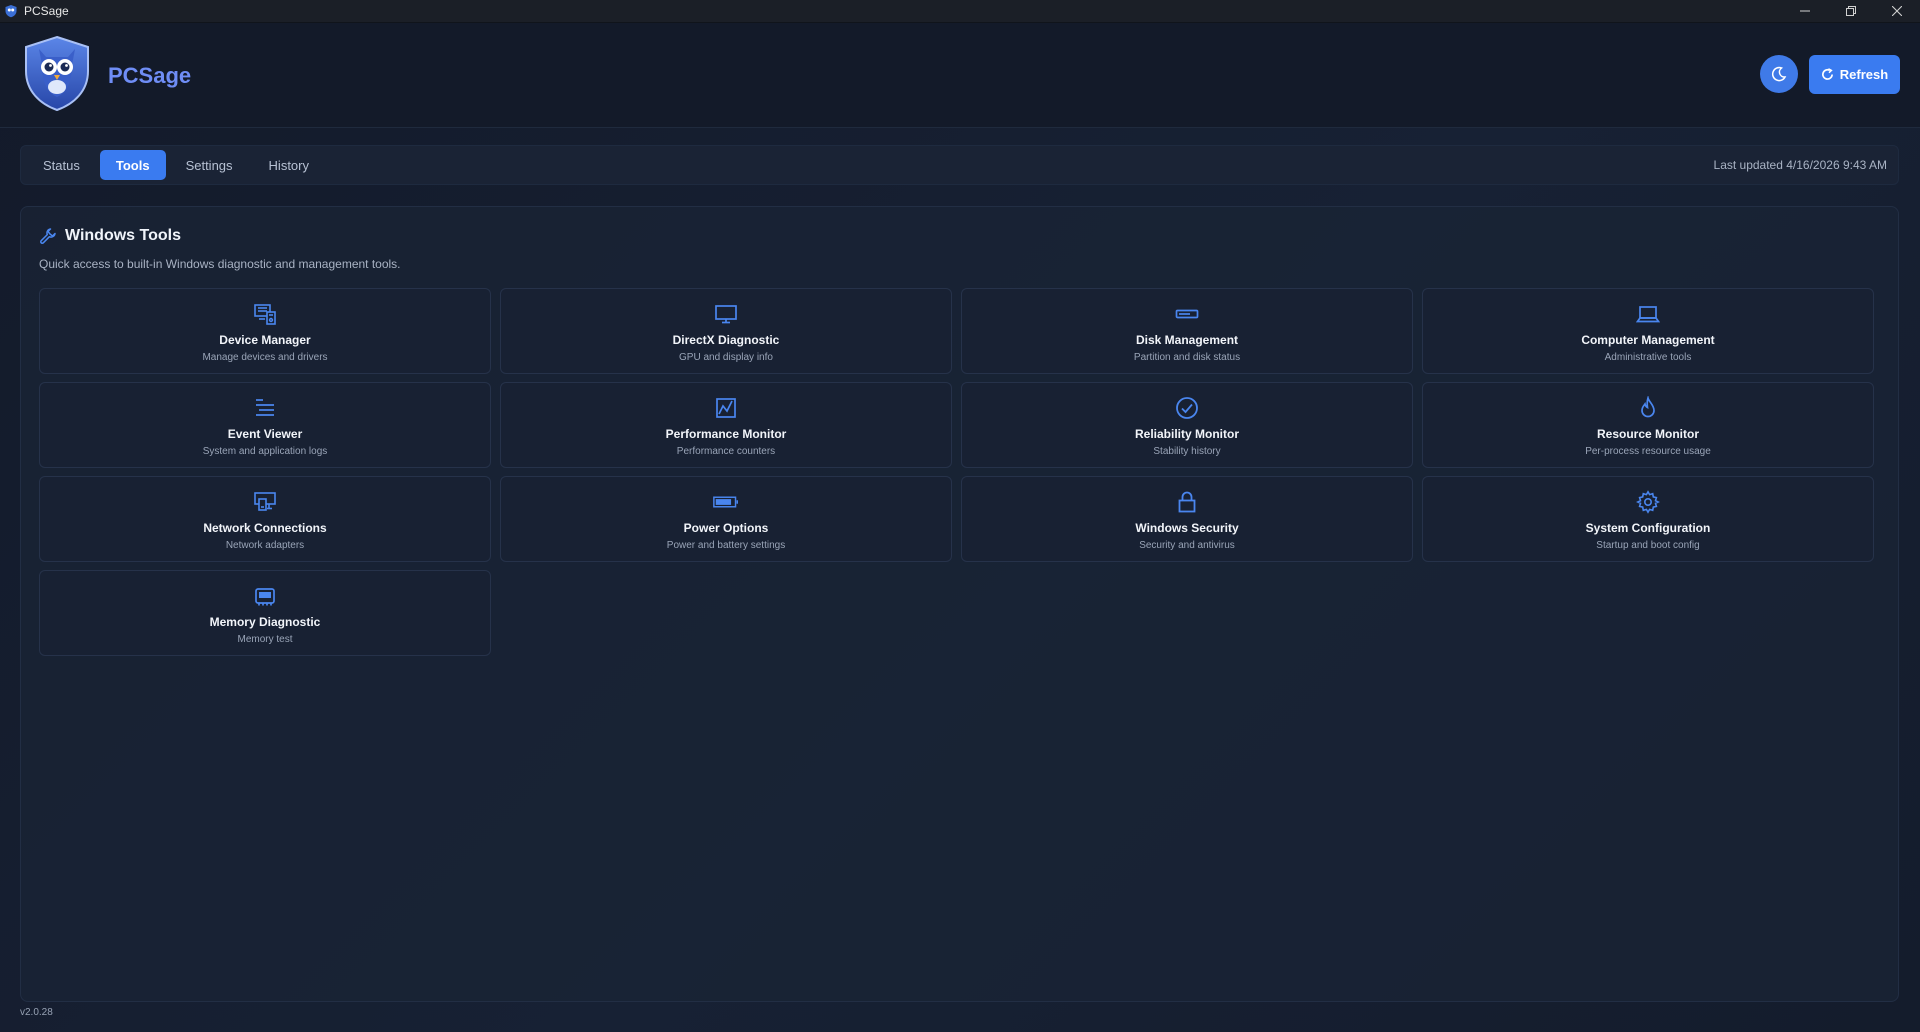 Image resolution: width=1920 pixels, height=1032 pixels. What do you see at coordinates (123, 235) in the screenshot?
I see `panel-title: Windows Tools` at bounding box center [123, 235].